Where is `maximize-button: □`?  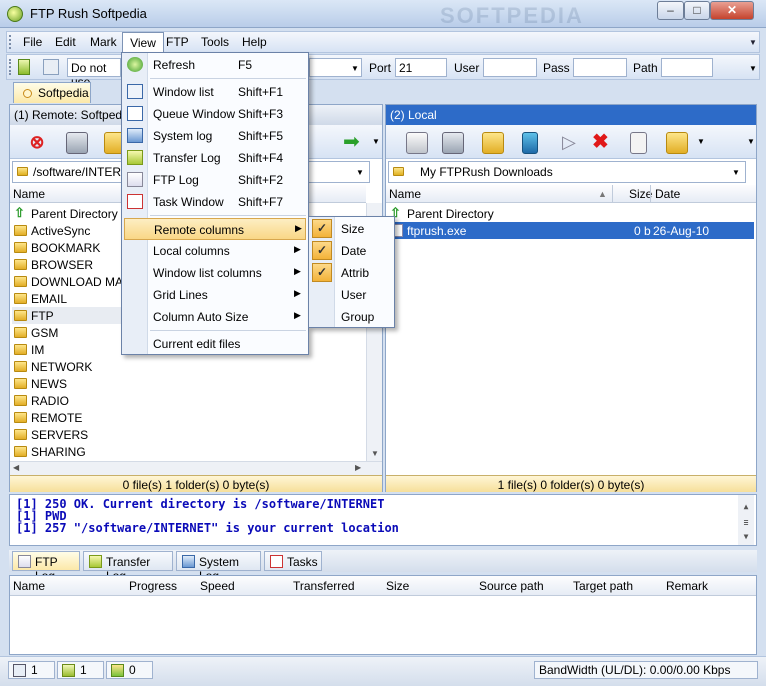 maximize-button: □ is located at coordinates (697, 10).